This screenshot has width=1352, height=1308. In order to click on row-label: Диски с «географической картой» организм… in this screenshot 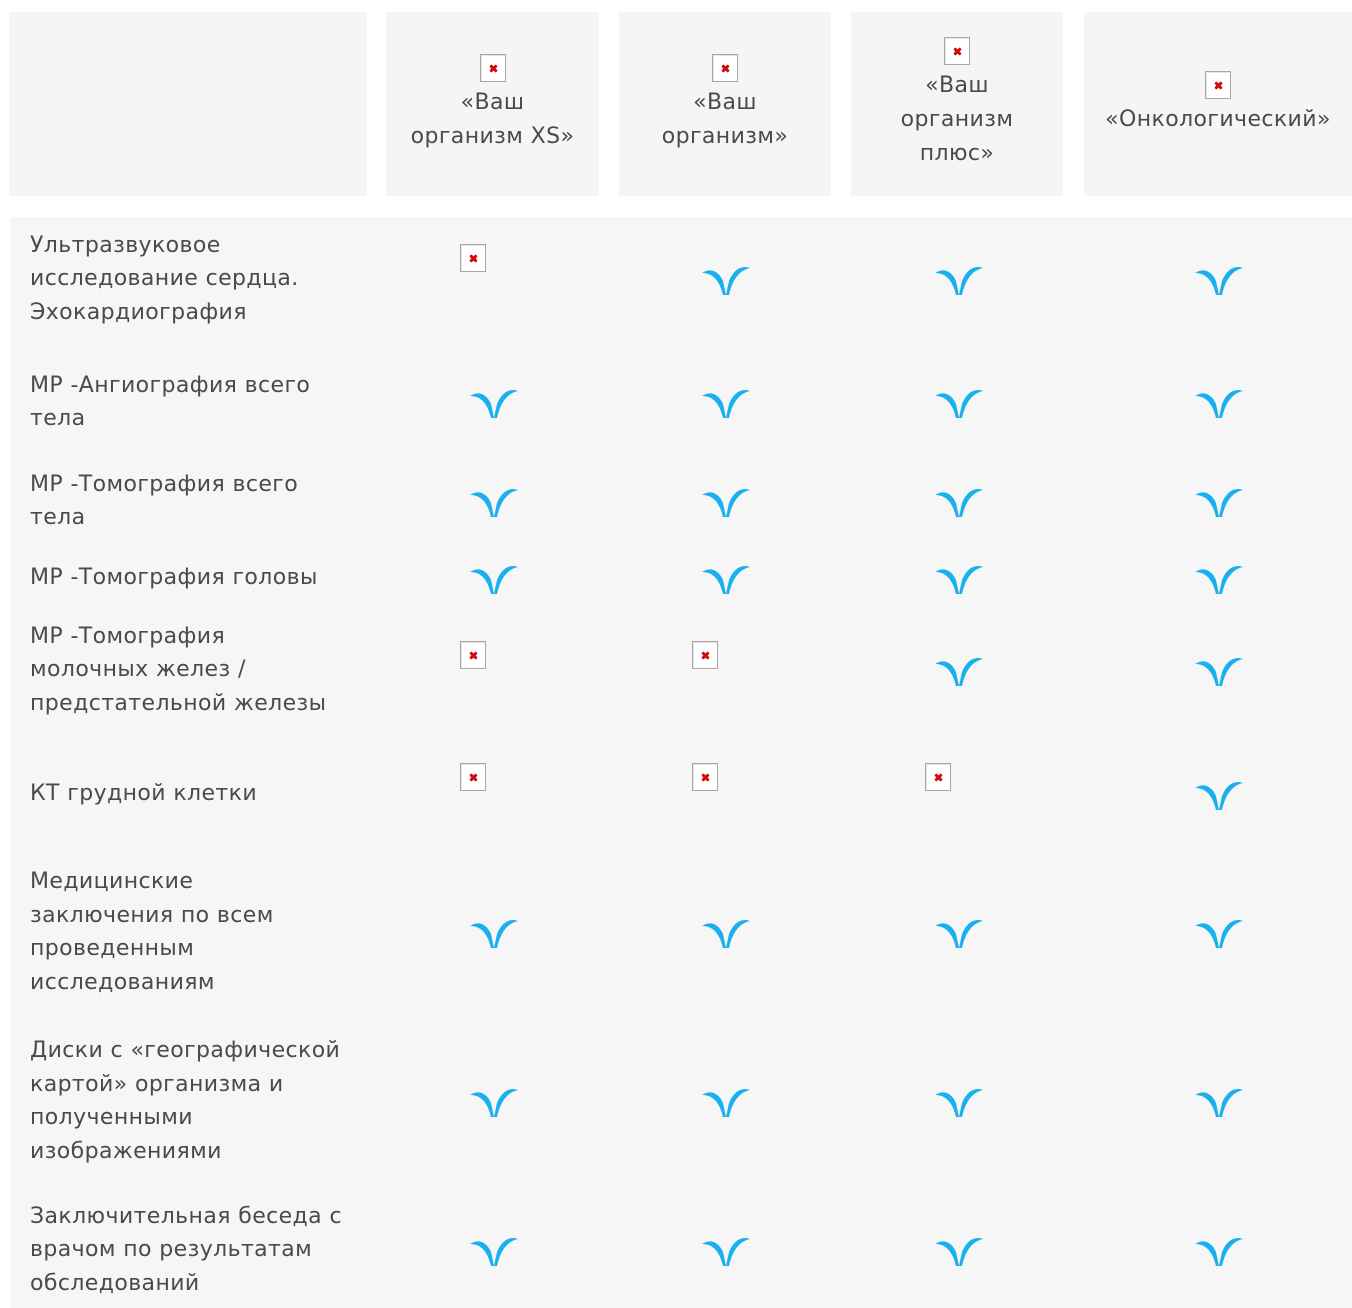, I will do `click(185, 1101)`.